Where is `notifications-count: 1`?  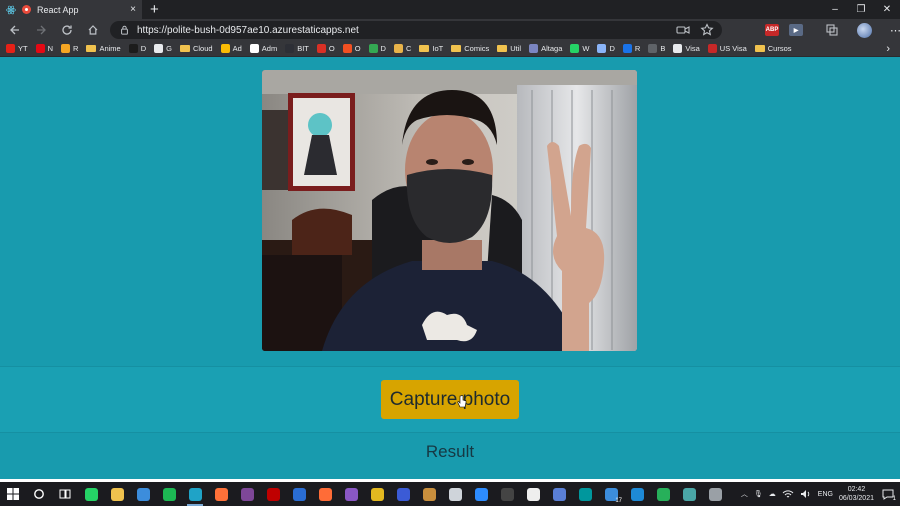
notifications-count: 1 is located at coordinates (894, 499).